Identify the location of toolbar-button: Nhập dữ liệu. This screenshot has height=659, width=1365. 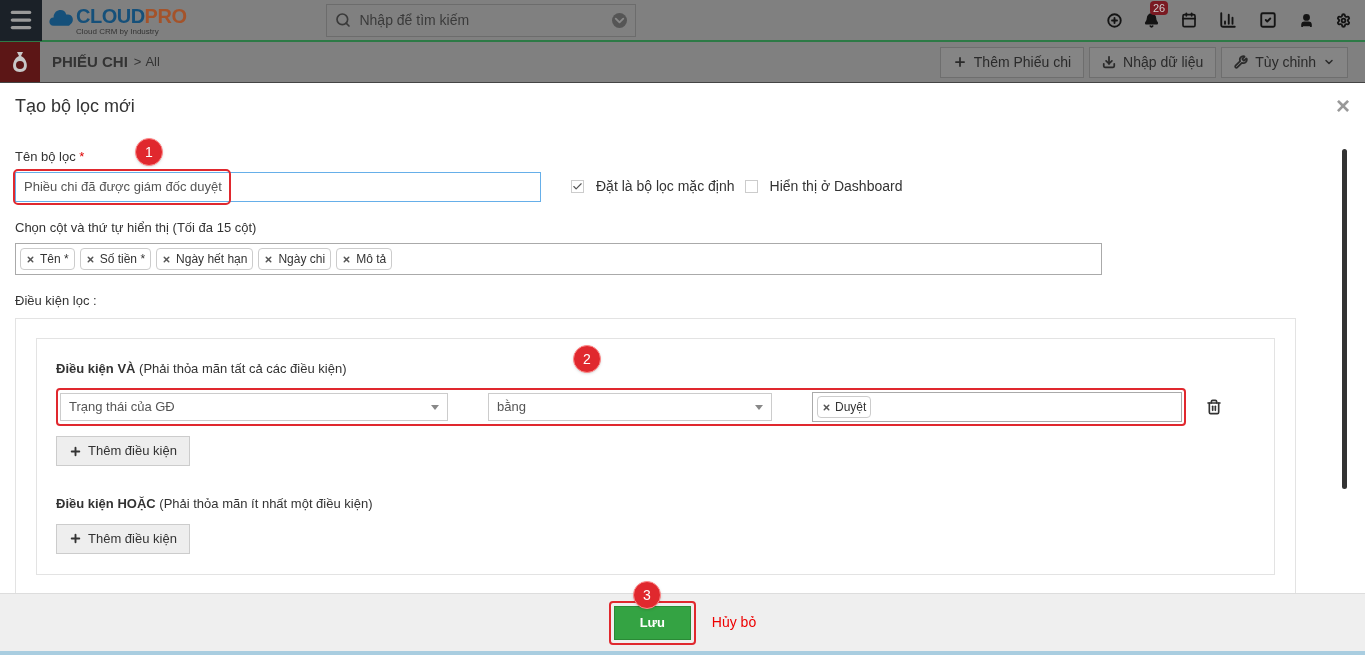
(1153, 62).